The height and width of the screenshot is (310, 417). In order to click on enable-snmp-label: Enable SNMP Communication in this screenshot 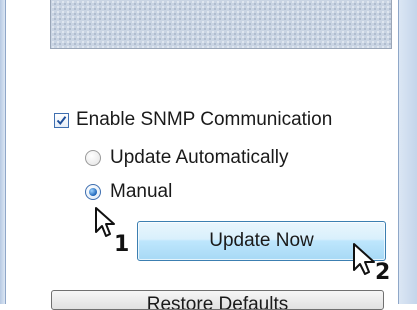, I will do `click(204, 119)`.